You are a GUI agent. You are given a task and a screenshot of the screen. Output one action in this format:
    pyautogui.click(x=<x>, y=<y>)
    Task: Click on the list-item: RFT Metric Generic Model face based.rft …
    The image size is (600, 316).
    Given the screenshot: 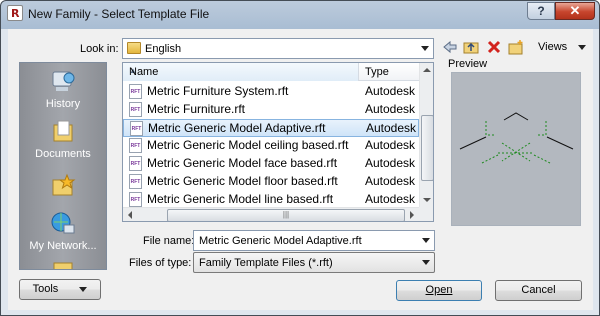 What is the action you would take?
    pyautogui.click(x=275, y=164)
    